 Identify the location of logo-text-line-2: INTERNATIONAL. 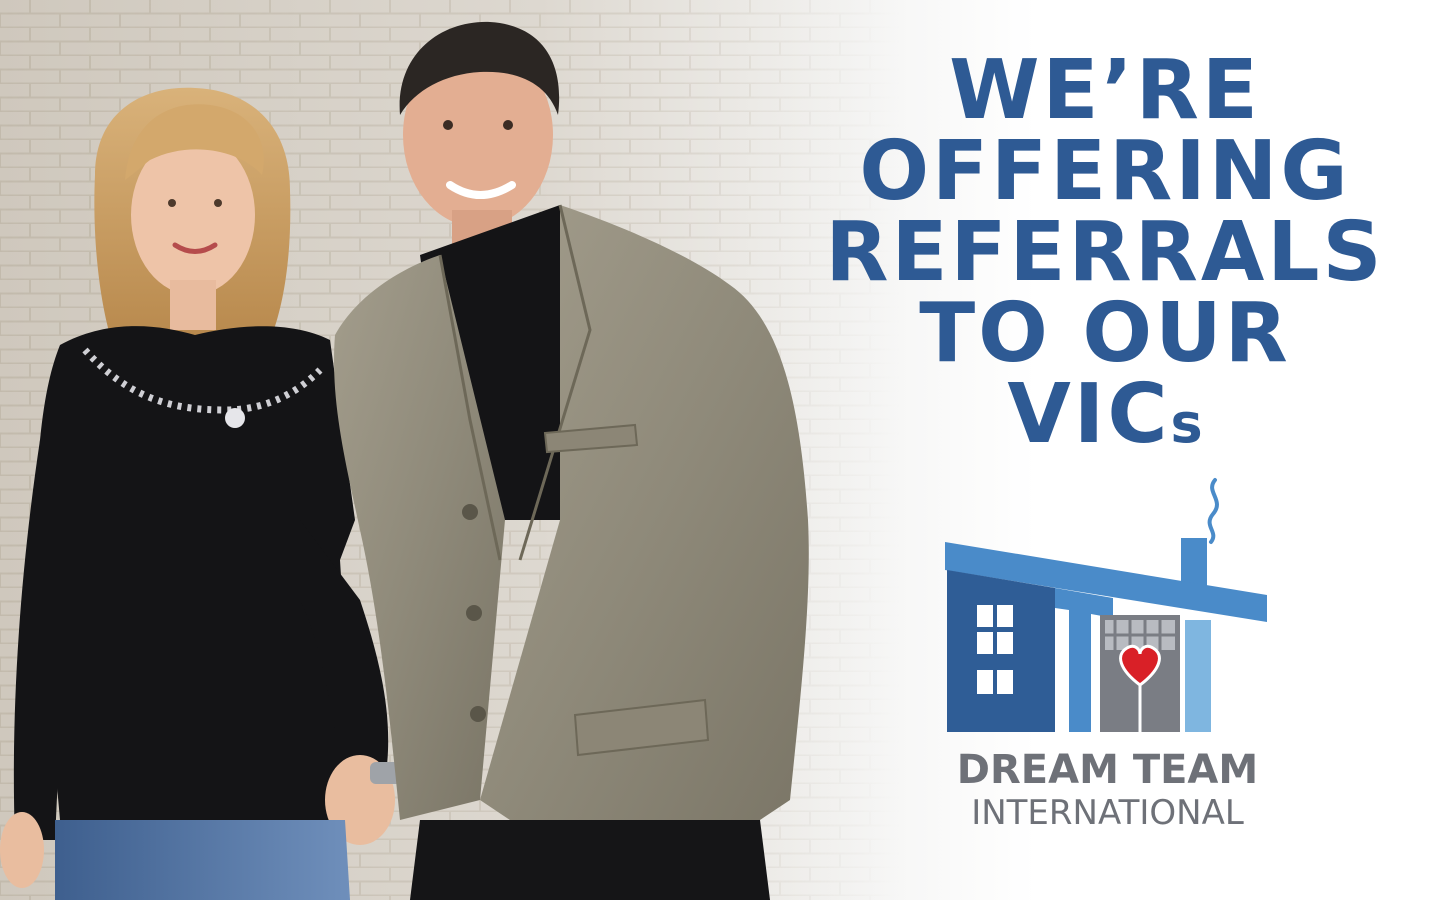
(1107, 813).